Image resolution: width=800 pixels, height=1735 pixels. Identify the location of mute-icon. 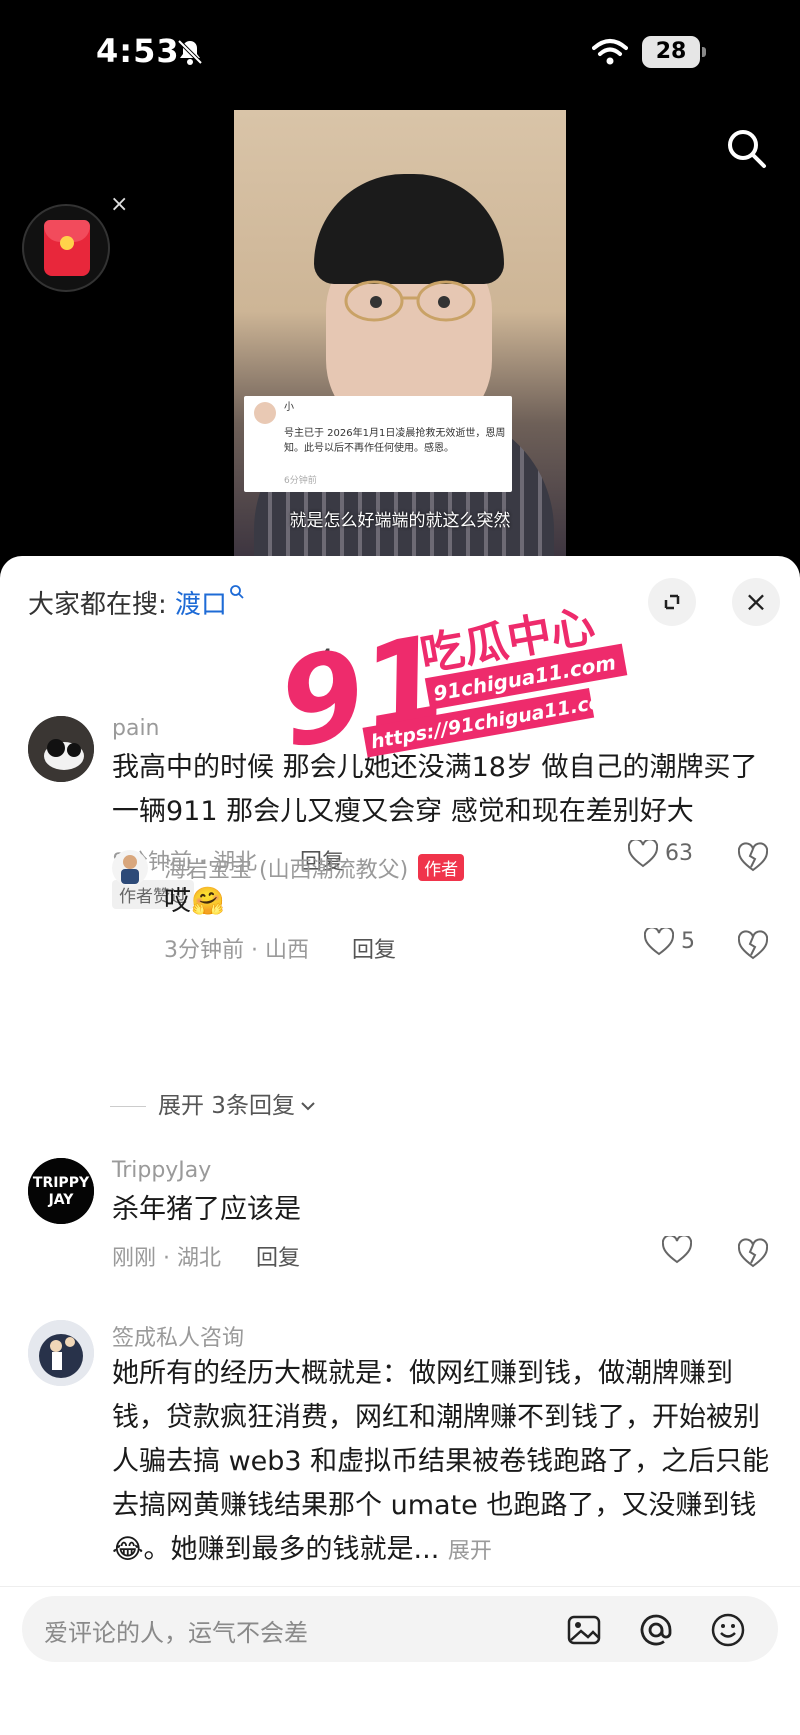
(190, 52).